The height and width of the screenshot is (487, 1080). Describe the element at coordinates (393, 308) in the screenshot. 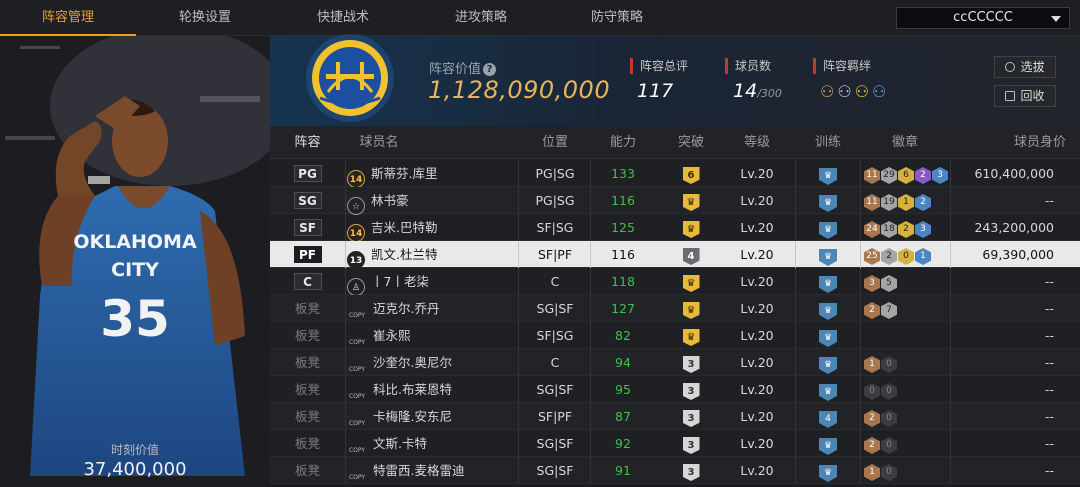

I see `player-name-cell: COPY 迈克尔.乔丹` at that location.